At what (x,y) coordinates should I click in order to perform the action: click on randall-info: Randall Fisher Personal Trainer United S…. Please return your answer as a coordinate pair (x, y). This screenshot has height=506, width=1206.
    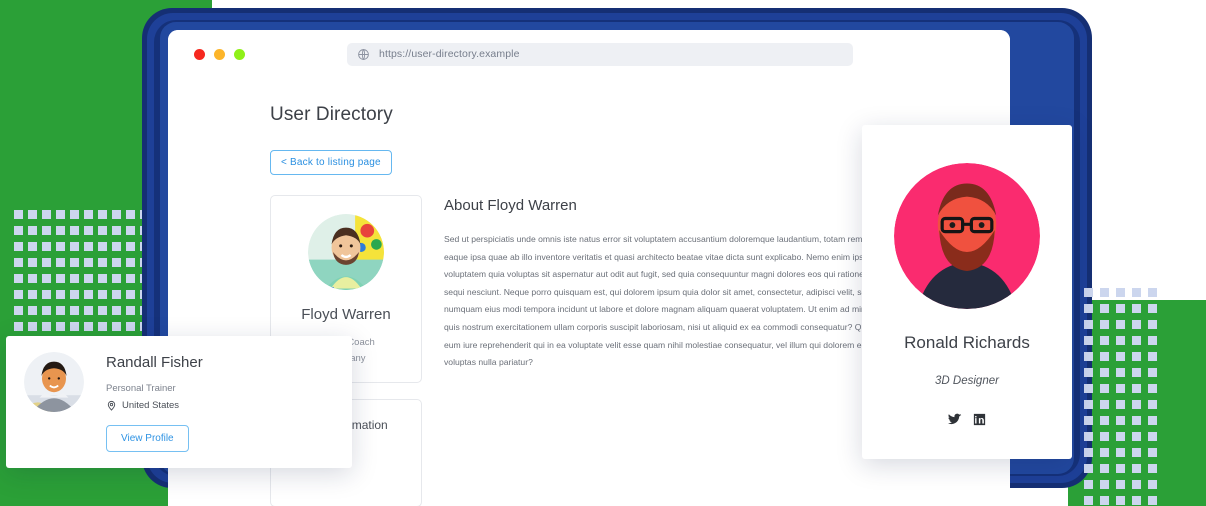
    Looking at the image, I should click on (154, 410).